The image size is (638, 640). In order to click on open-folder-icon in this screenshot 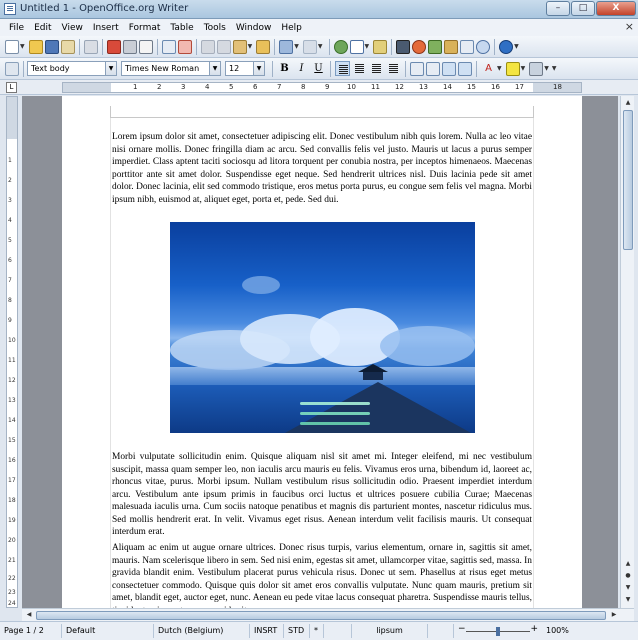, I will do `click(35, 46)`.